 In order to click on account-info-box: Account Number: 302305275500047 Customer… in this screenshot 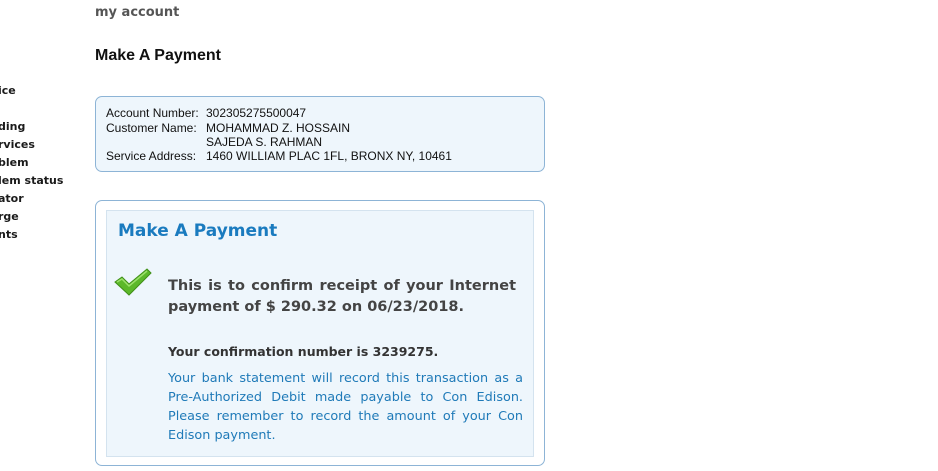, I will do `click(320, 134)`.